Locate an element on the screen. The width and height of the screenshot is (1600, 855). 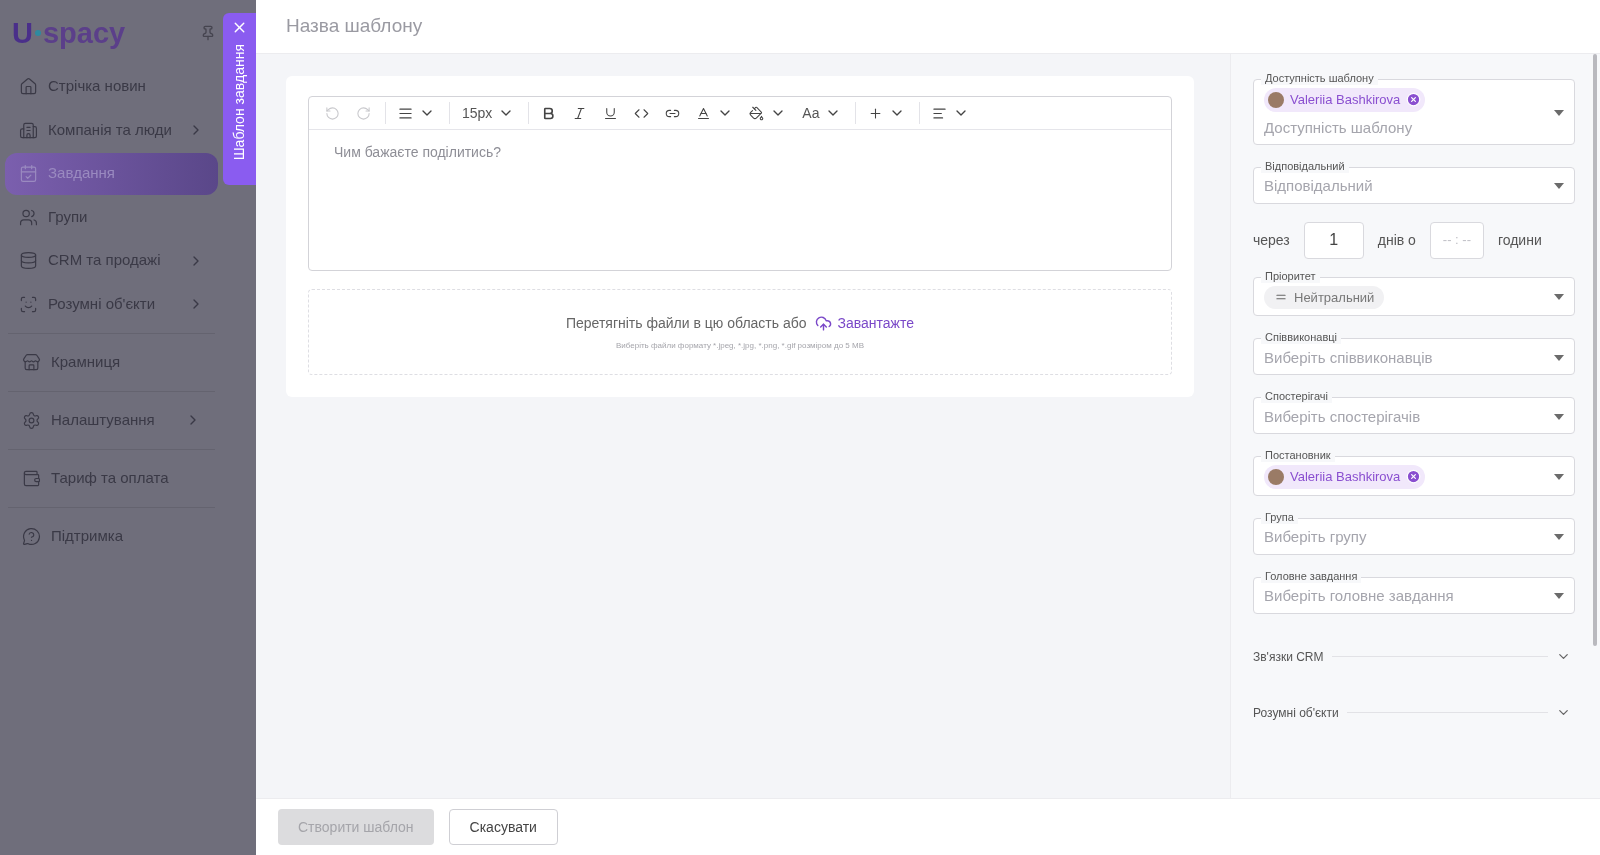
upload-hint: Виберіть файли формату *.jpeg, *.jpg, *.png, *.gif розміром до 5 MB is located at coordinates (740, 345).